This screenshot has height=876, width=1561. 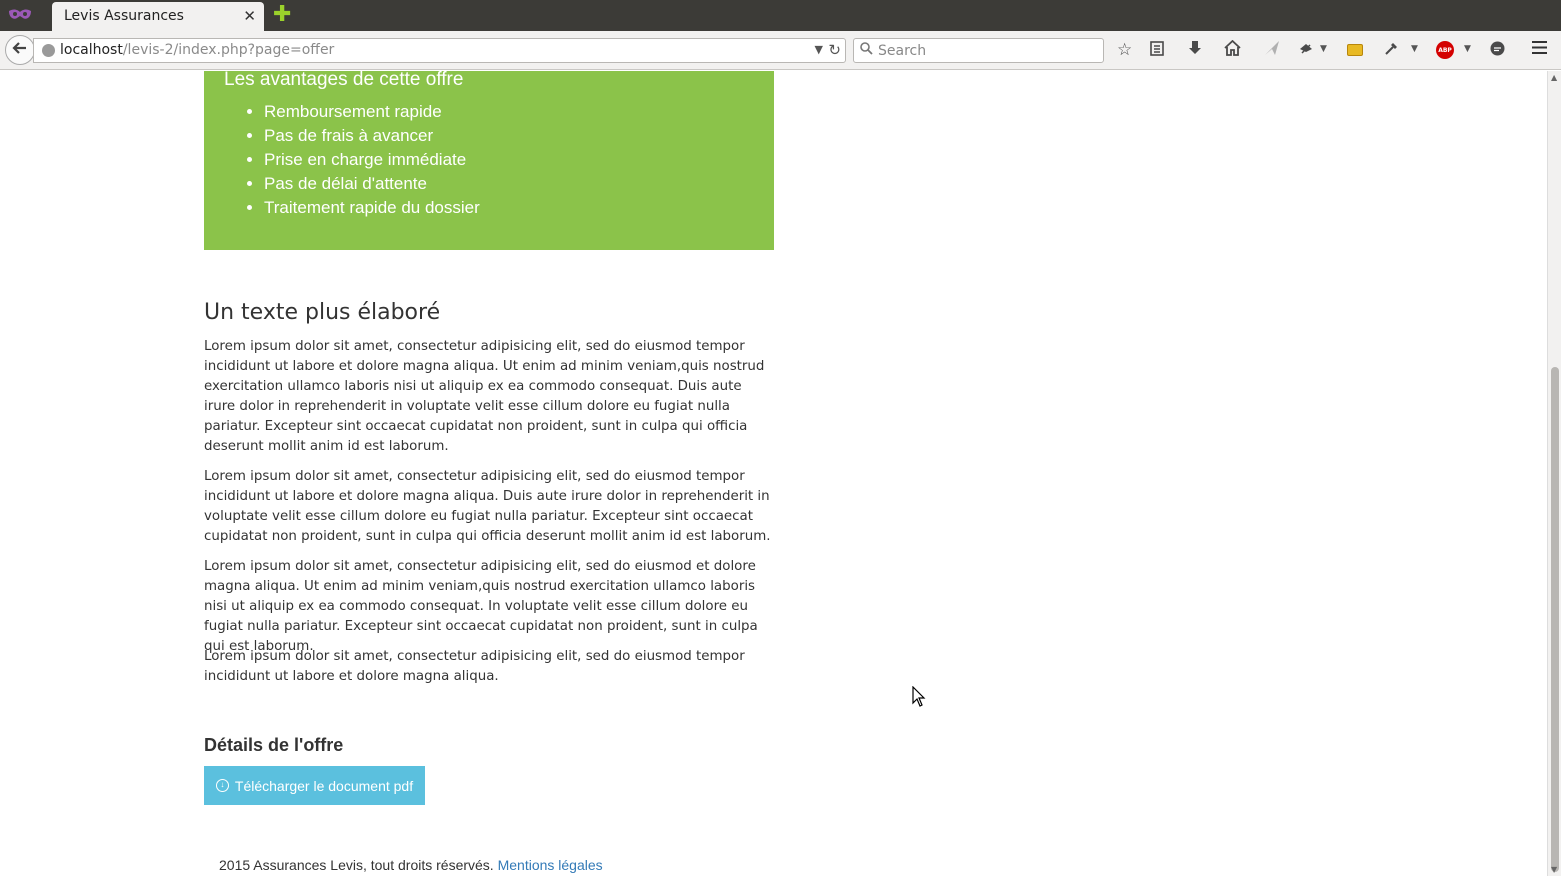 I want to click on home-icon, so click(x=1232, y=50).